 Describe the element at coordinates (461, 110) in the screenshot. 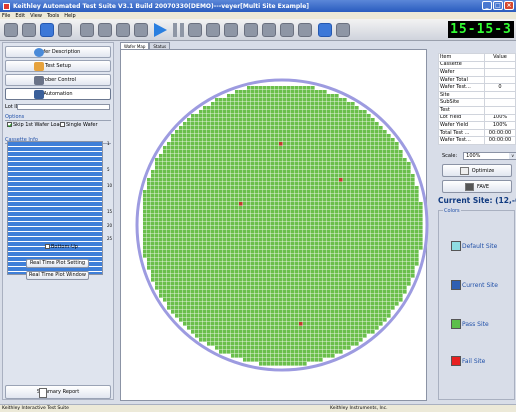

I see `info-item-cell: Test` at that location.